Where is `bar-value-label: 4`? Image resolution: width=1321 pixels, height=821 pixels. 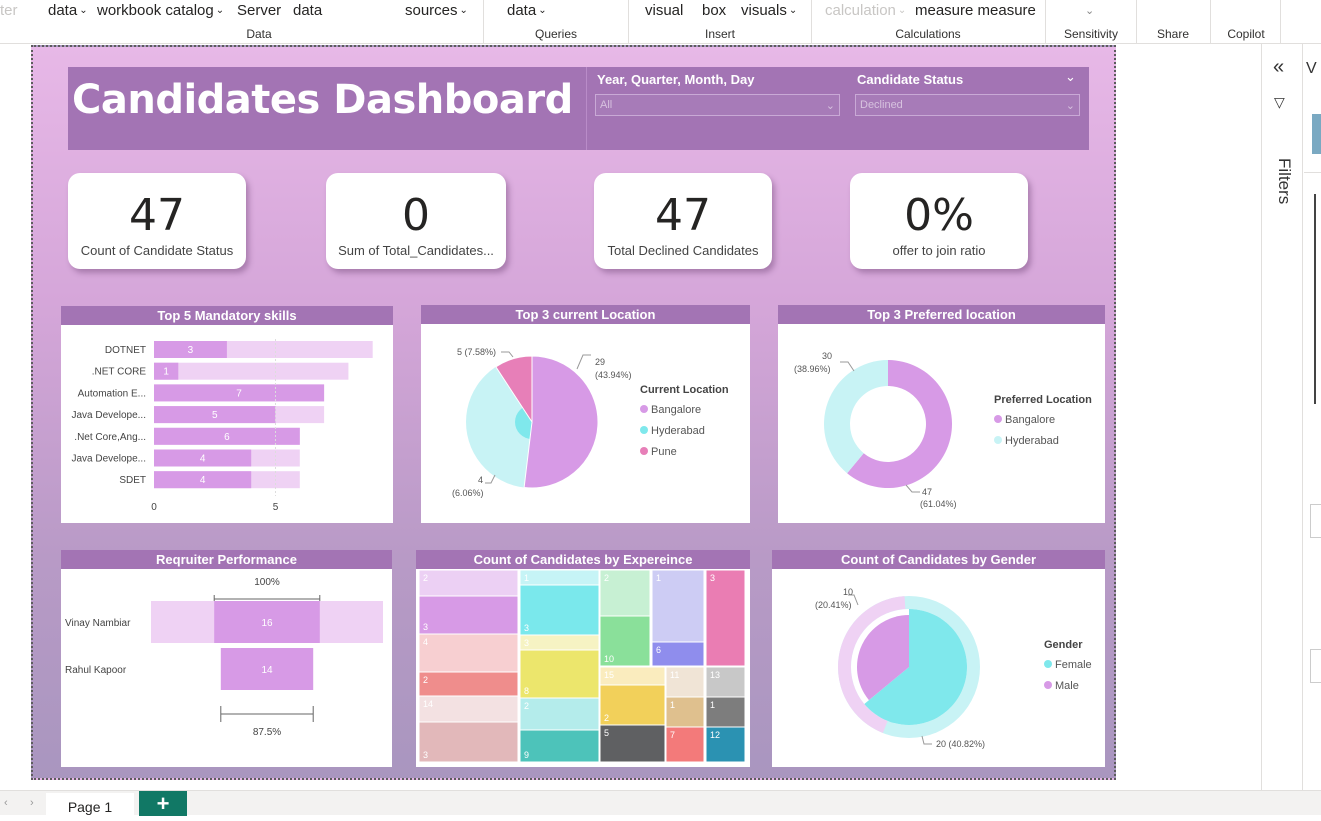
bar-value-label: 4 is located at coordinates (203, 459).